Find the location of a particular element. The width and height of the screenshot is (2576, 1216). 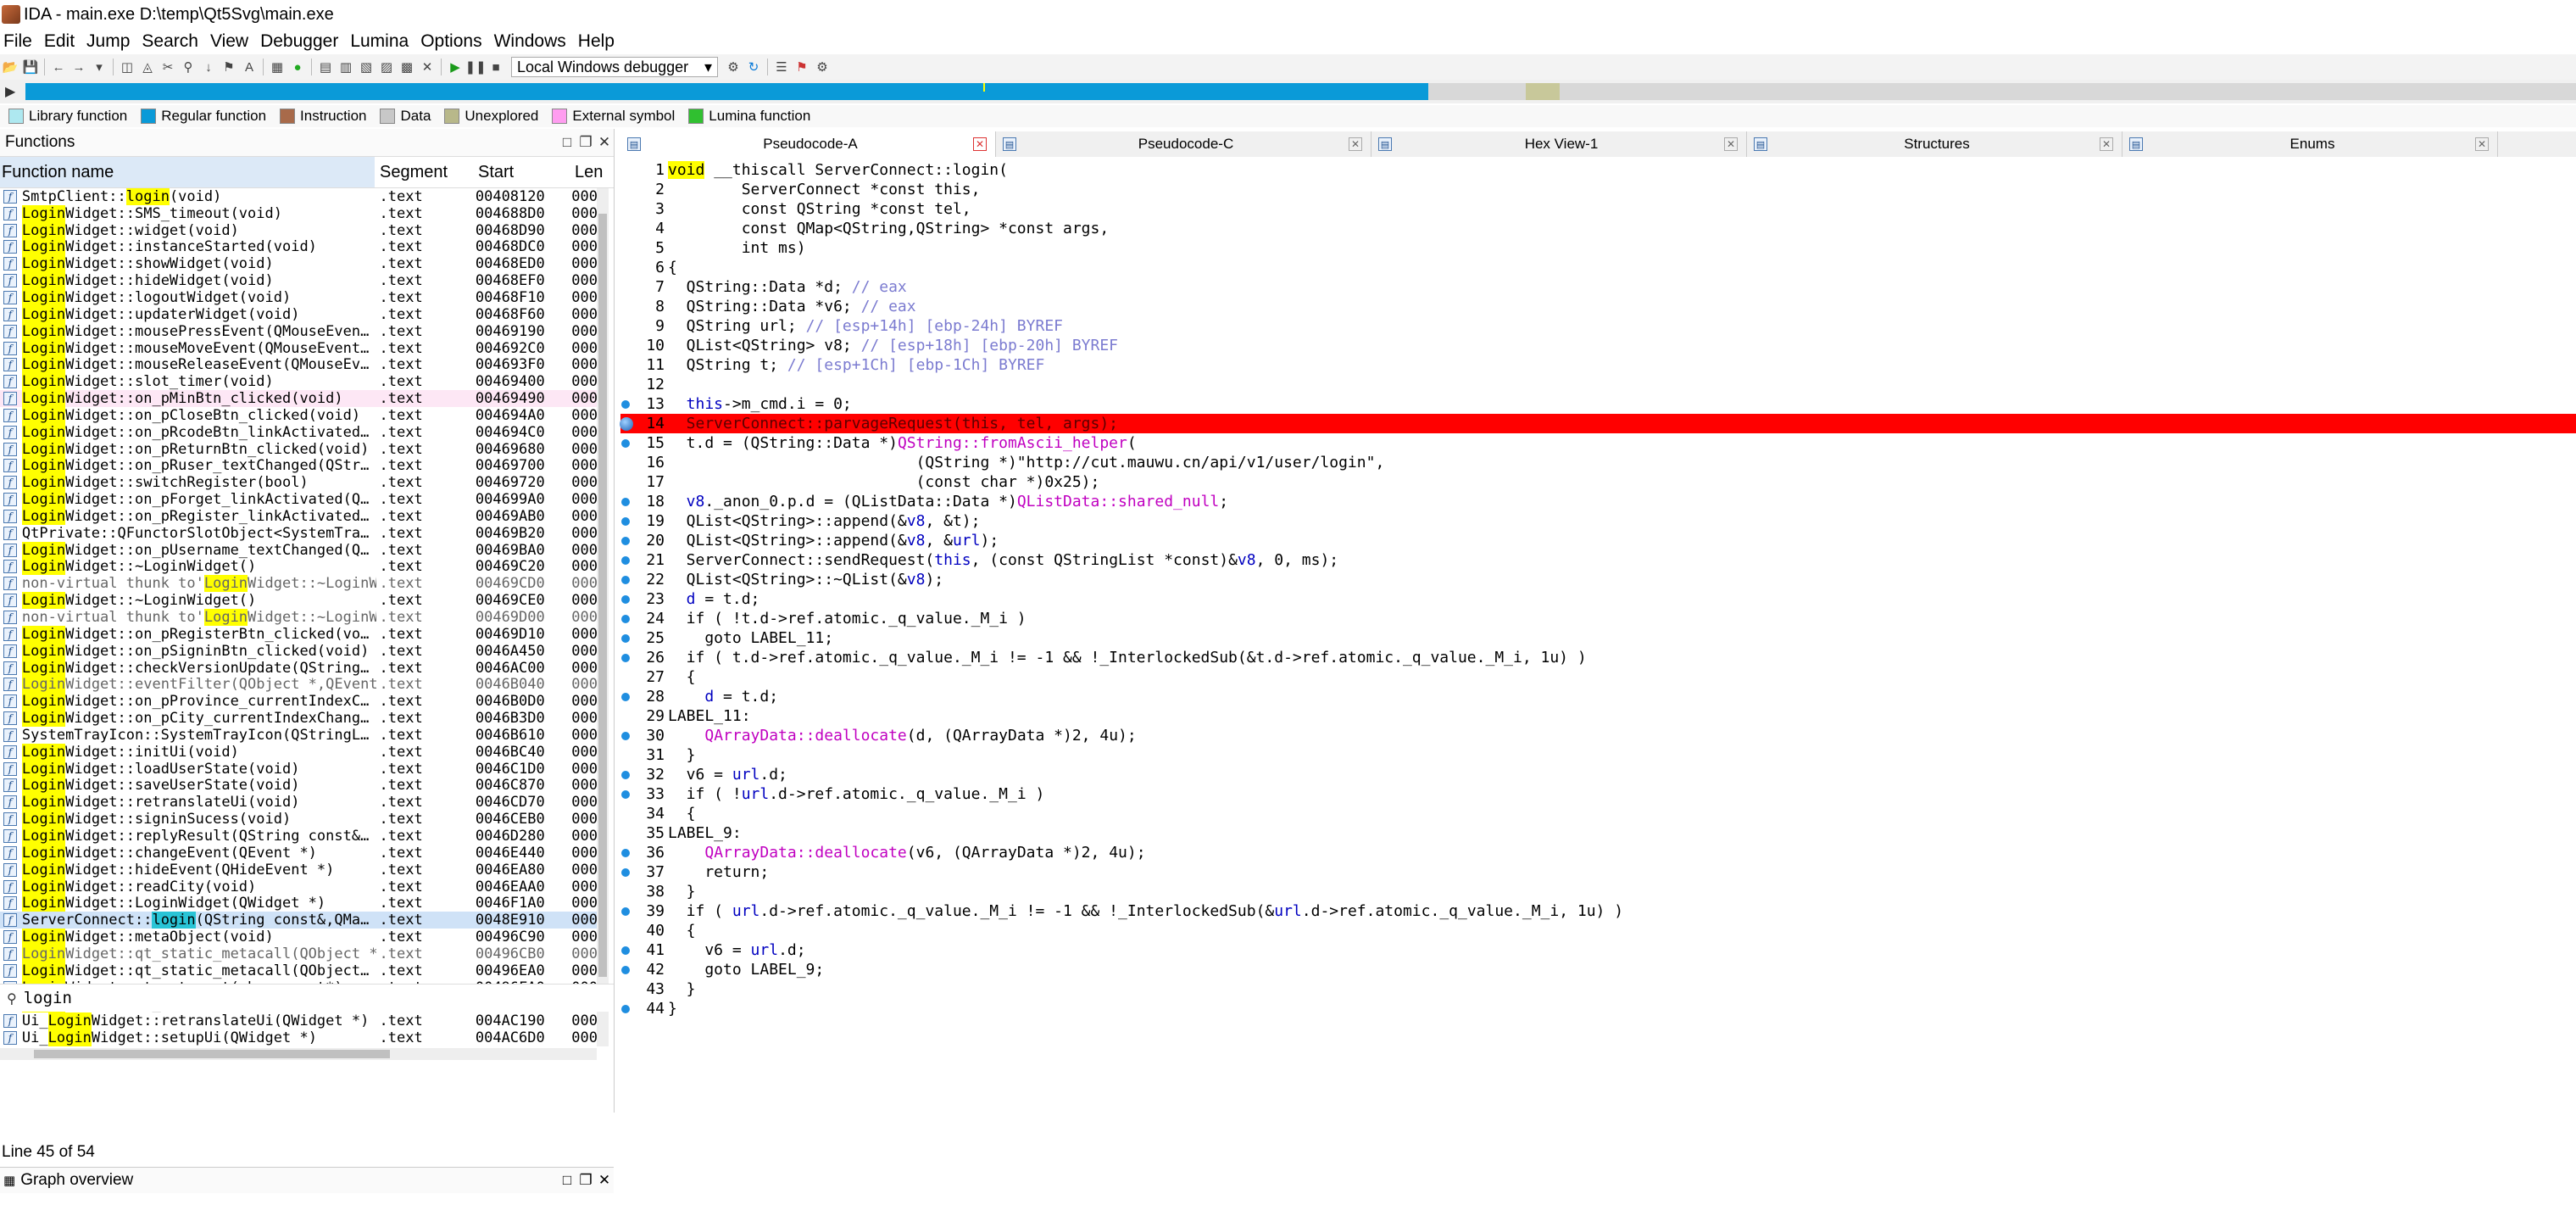

menu-file: File is located at coordinates (20, 41).